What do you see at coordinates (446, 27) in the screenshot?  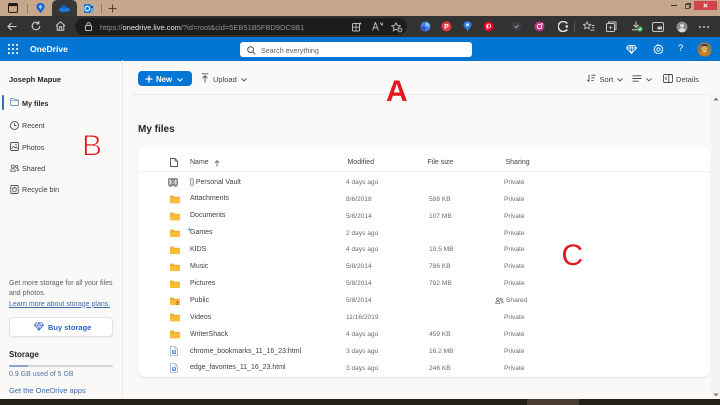 I see `svg-text: P` at bounding box center [446, 27].